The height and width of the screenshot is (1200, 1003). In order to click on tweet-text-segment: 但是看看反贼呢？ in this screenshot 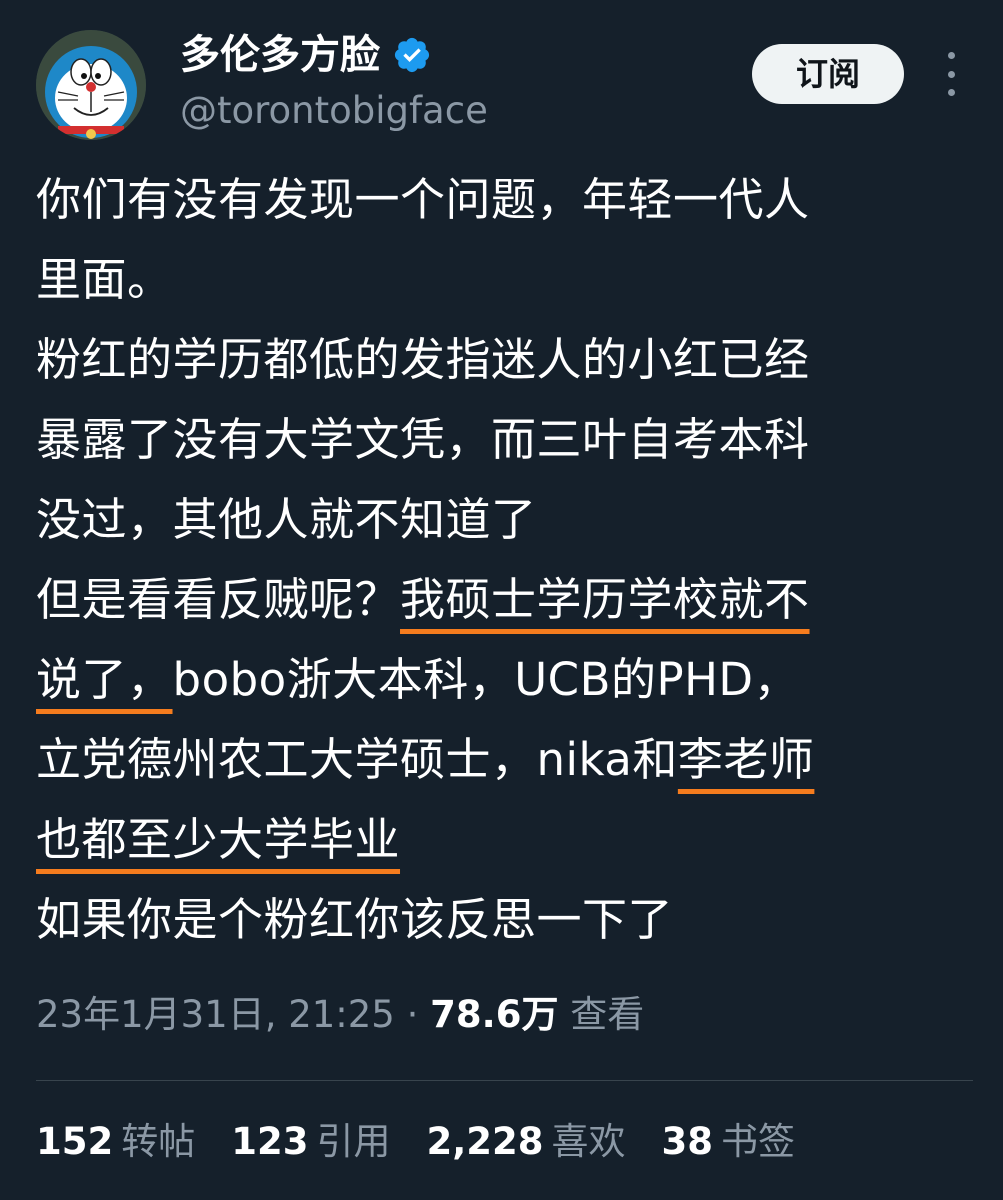, I will do `click(218, 599)`.